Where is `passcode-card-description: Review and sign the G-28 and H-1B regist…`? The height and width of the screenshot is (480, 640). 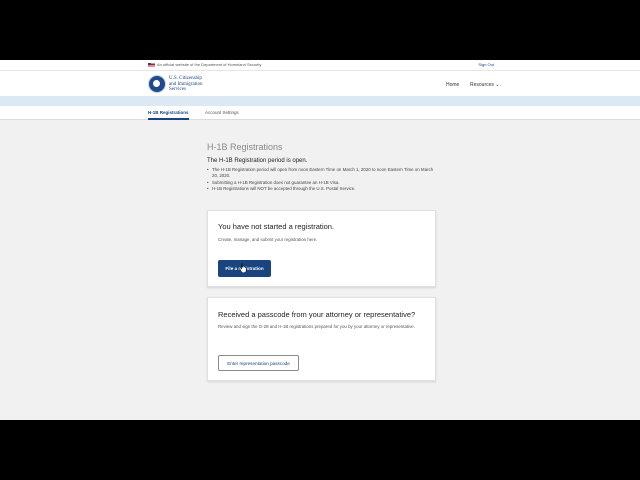
passcode-card-description: Review and sign the G-28 and H-1B regist… is located at coordinates (316, 326).